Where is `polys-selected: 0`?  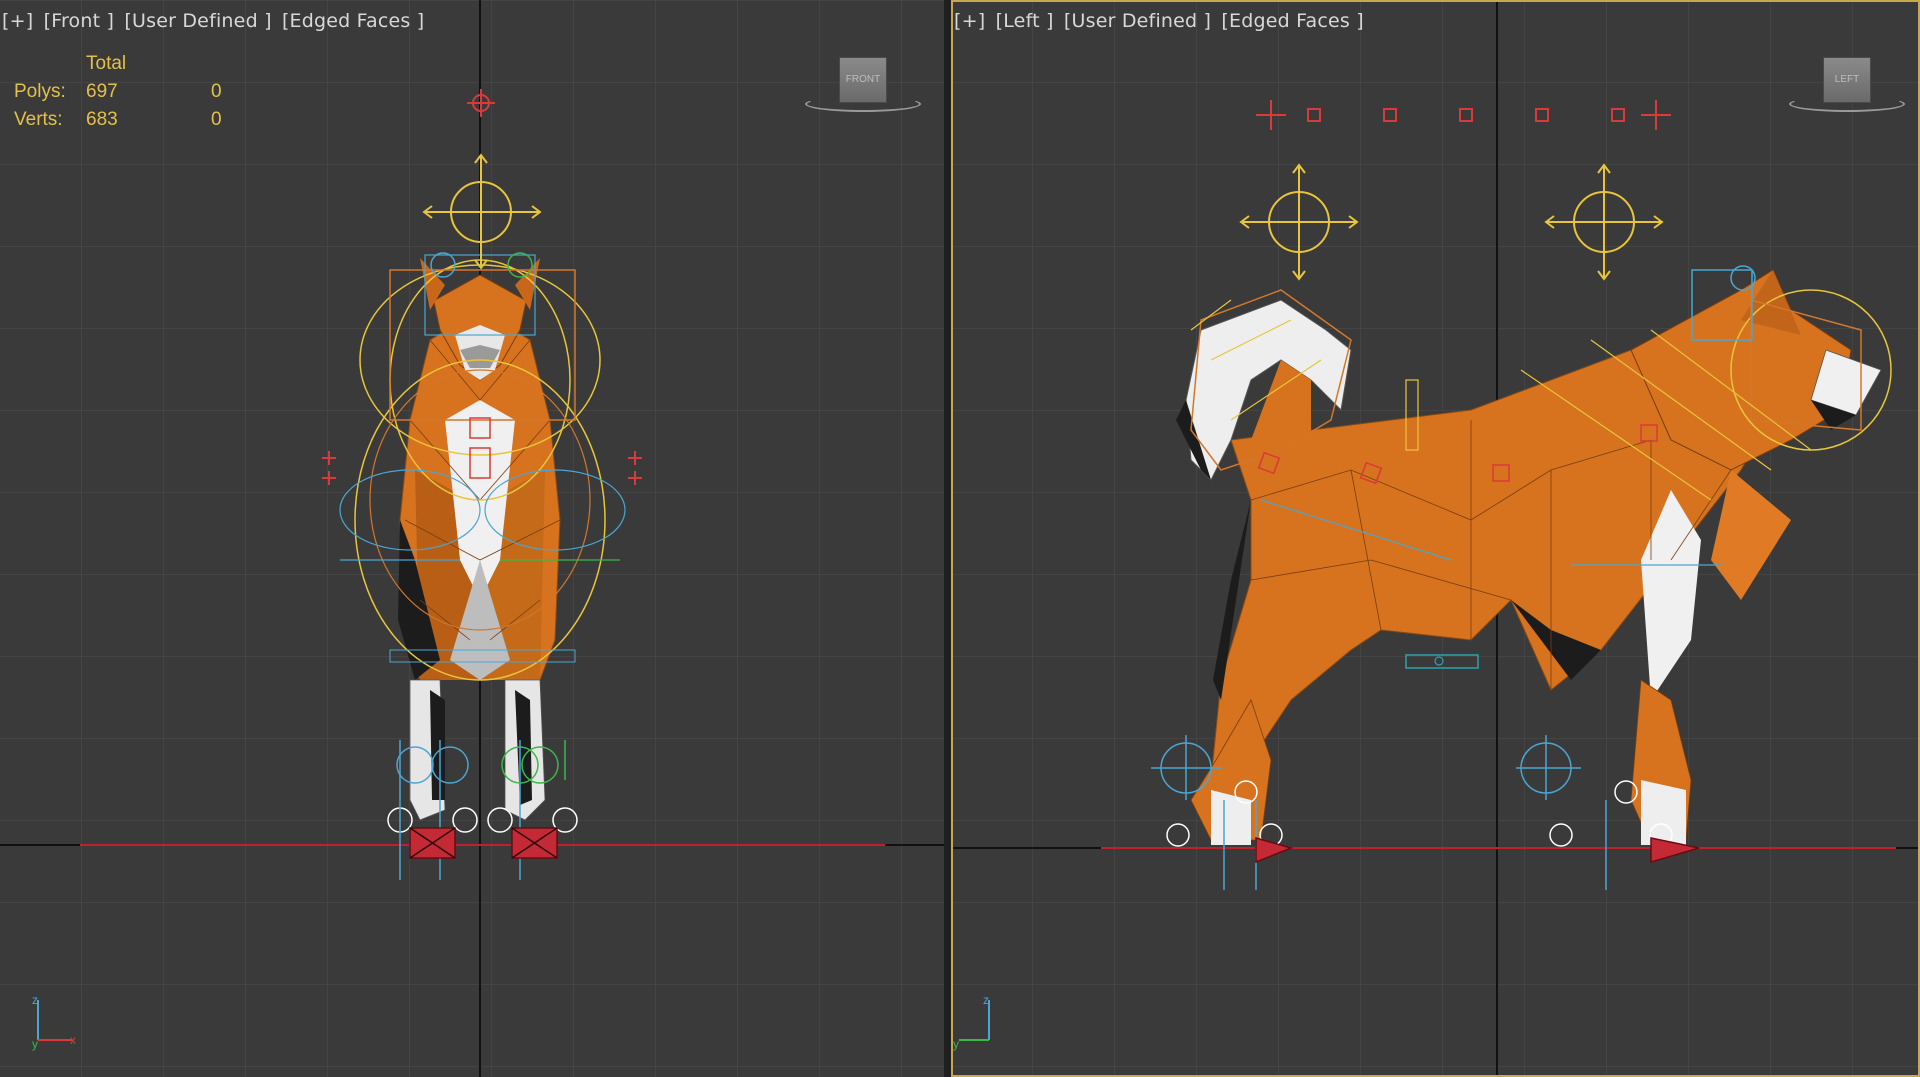
polys-selected: 0 is located at coordinates (216, 91).